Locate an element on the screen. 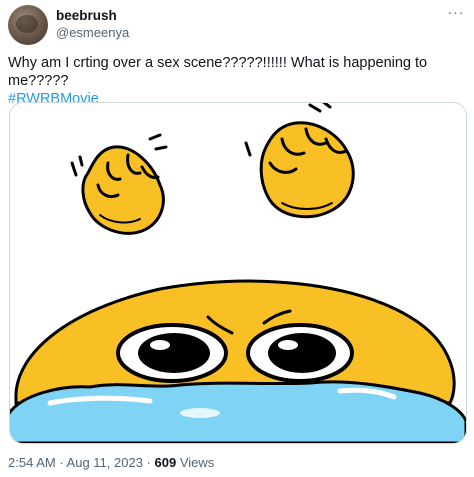 The image size is (474, 477). tear-puddle is located at coordinates (238, 411).